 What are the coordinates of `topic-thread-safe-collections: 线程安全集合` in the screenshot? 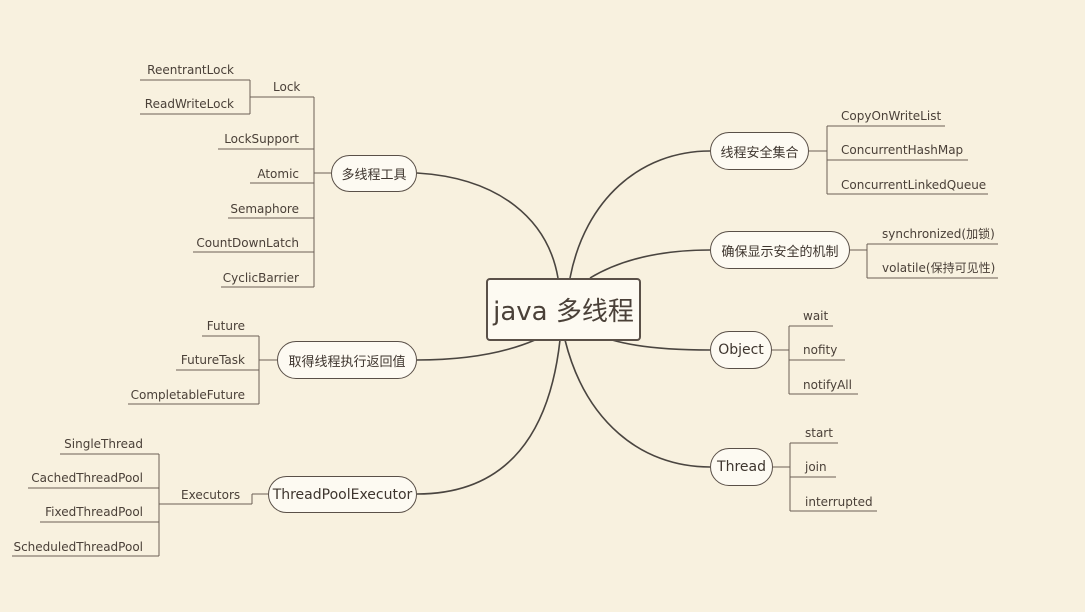 It's located at (759, 151).